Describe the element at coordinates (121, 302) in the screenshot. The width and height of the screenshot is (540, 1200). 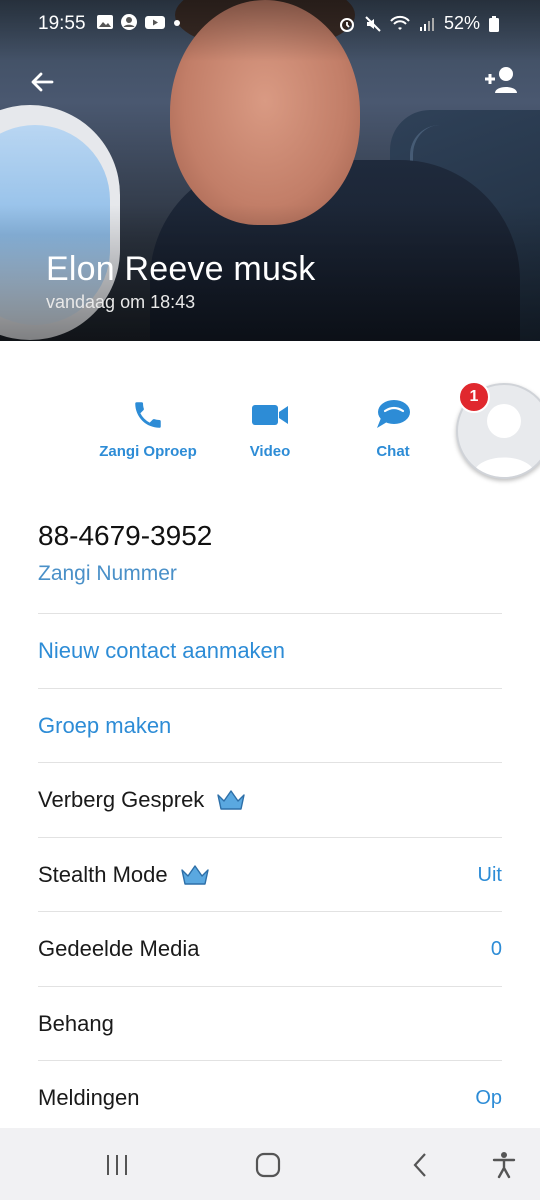
I see `last-seen: vandaag om 18:43` at that location.